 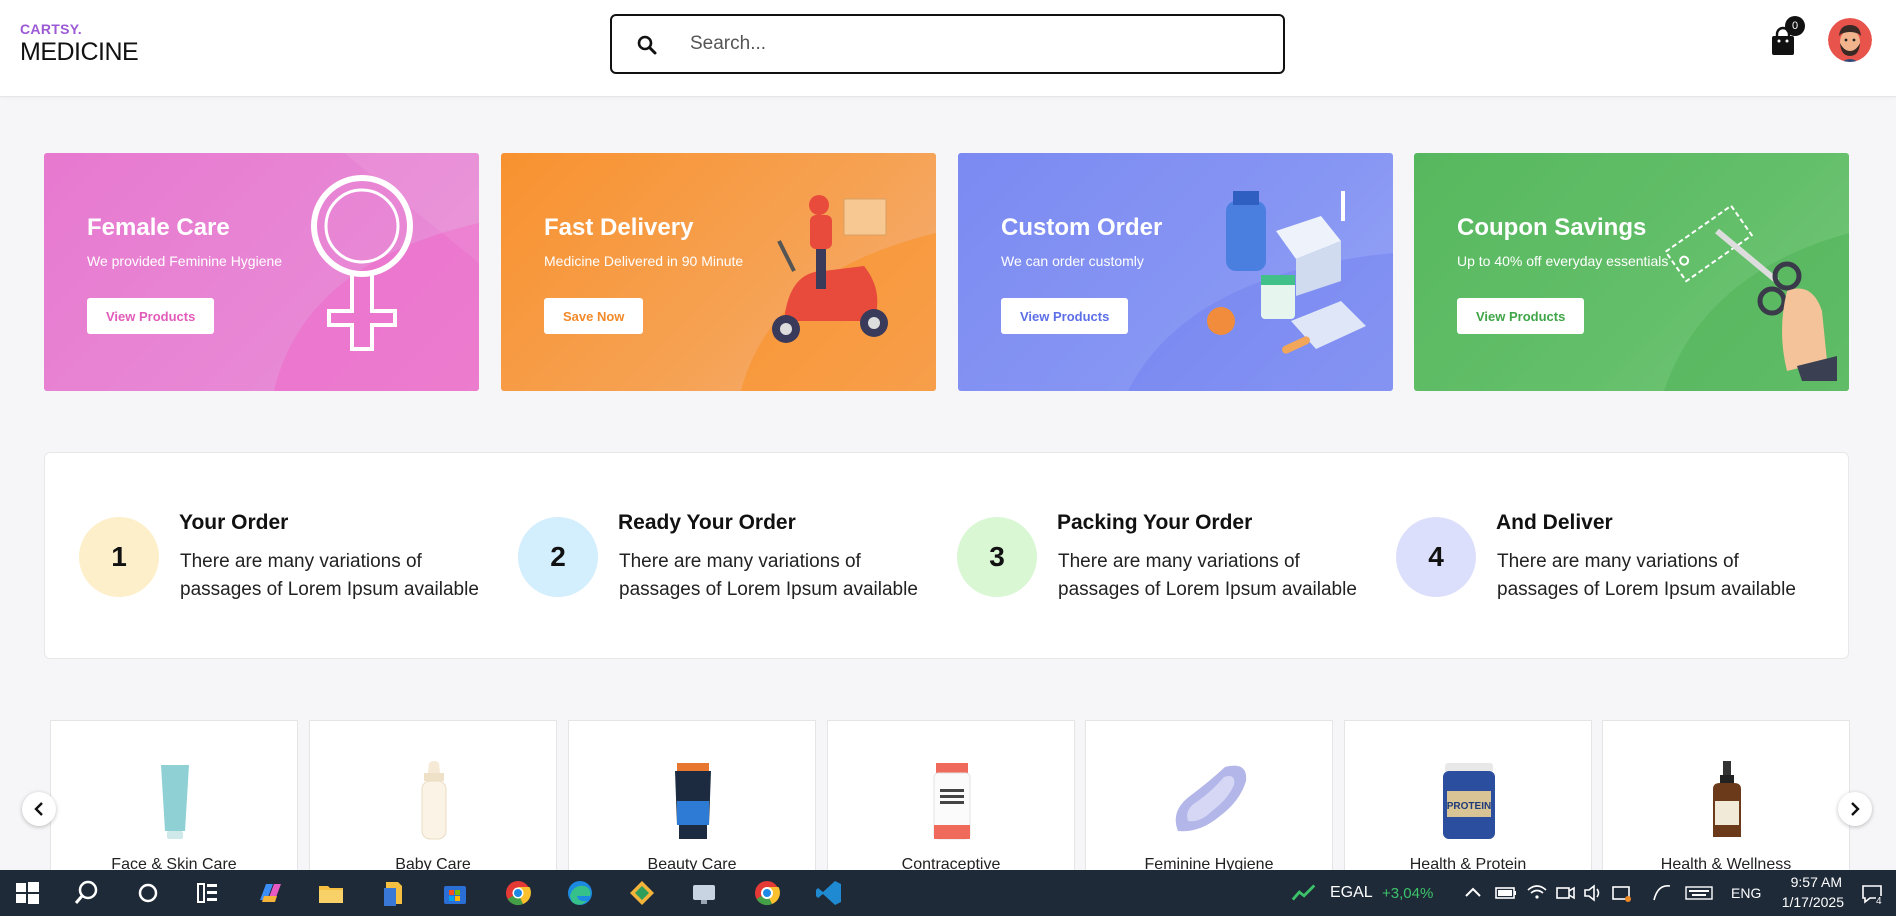 I want to click on pen-icon, so click(x=1662, y=893).